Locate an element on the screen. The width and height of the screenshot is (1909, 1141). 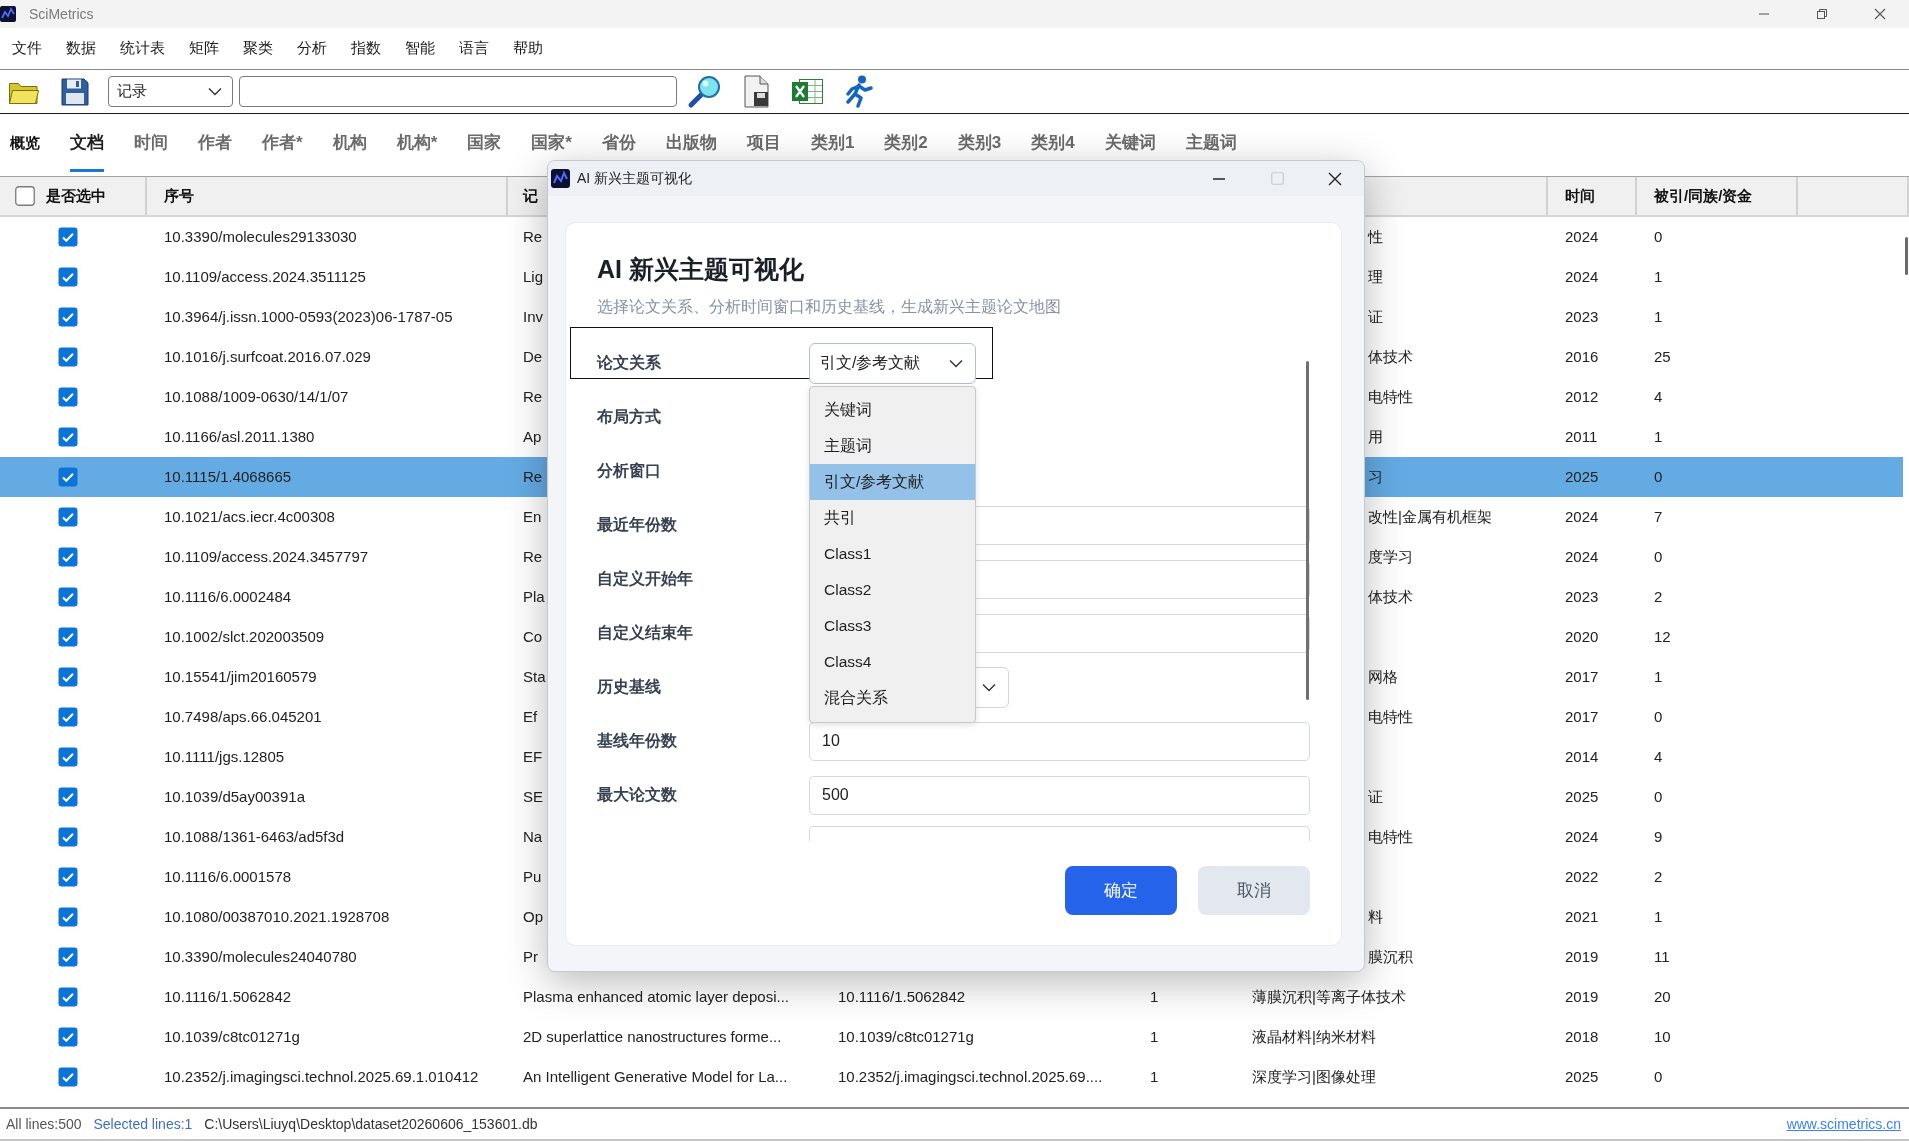
column-header: 序号 is located at coordinates (179, 196).